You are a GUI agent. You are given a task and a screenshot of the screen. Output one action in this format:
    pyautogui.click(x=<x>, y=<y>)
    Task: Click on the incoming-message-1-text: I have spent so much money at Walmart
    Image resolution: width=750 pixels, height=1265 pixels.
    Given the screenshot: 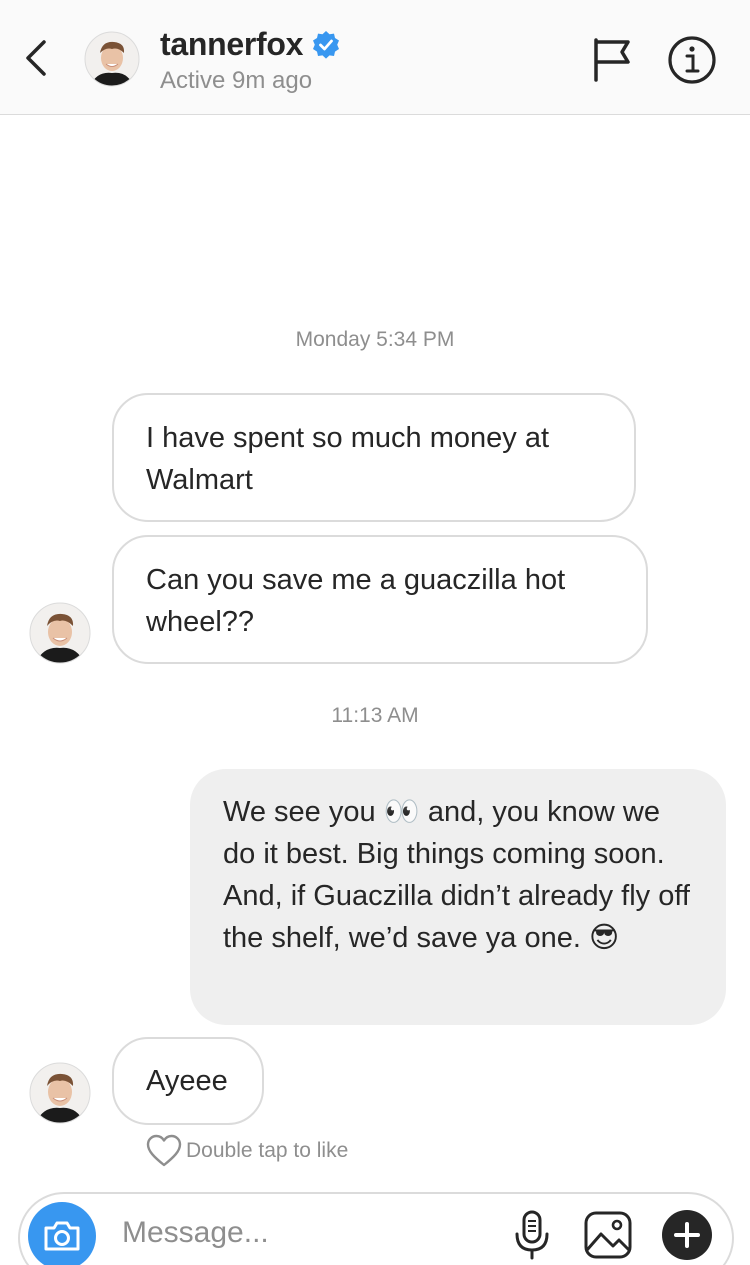 What is the action you would take?
    pyautogui.click(x=347, y=459)
    